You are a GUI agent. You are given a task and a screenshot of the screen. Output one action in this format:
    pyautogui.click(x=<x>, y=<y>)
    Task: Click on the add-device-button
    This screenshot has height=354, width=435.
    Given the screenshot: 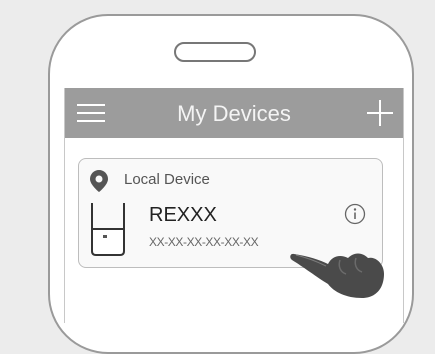 What is the action you would take?
    pyautogui.click(x=380, y=113)
    